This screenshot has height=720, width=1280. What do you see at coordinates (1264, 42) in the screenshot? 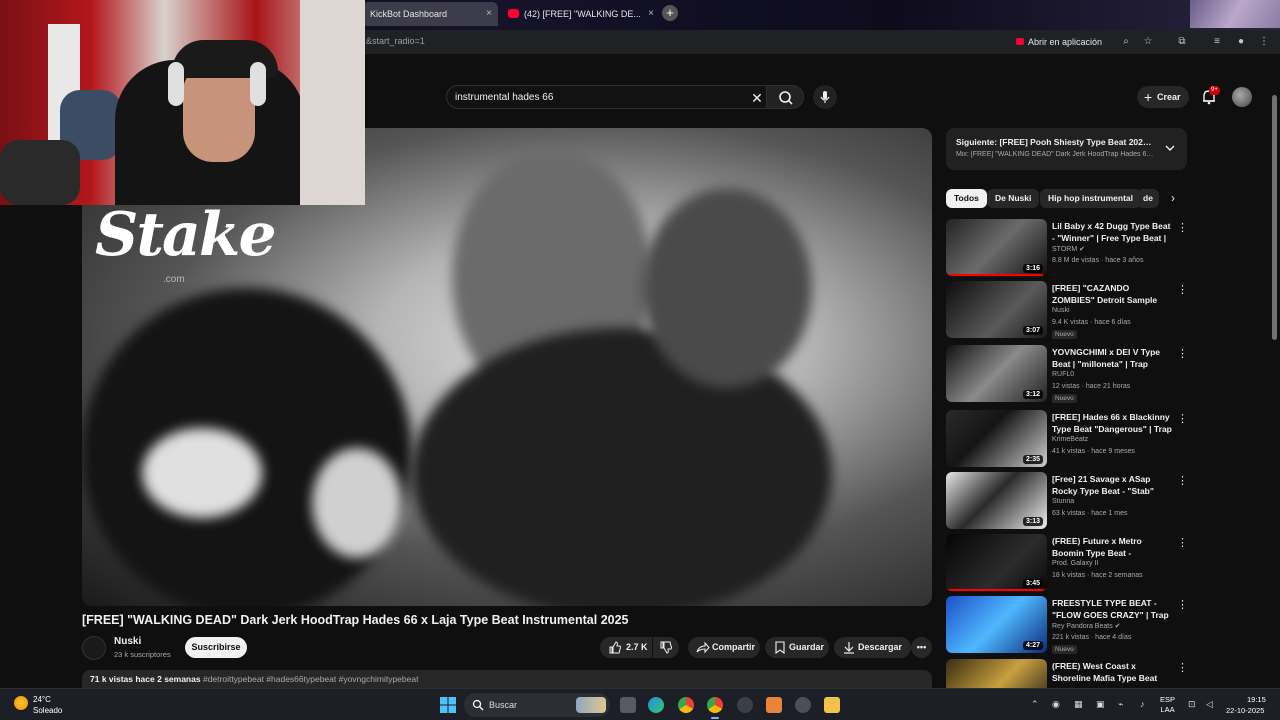
I see `browser-menu-icon: ⋮` at bounding box center [1264, 42].